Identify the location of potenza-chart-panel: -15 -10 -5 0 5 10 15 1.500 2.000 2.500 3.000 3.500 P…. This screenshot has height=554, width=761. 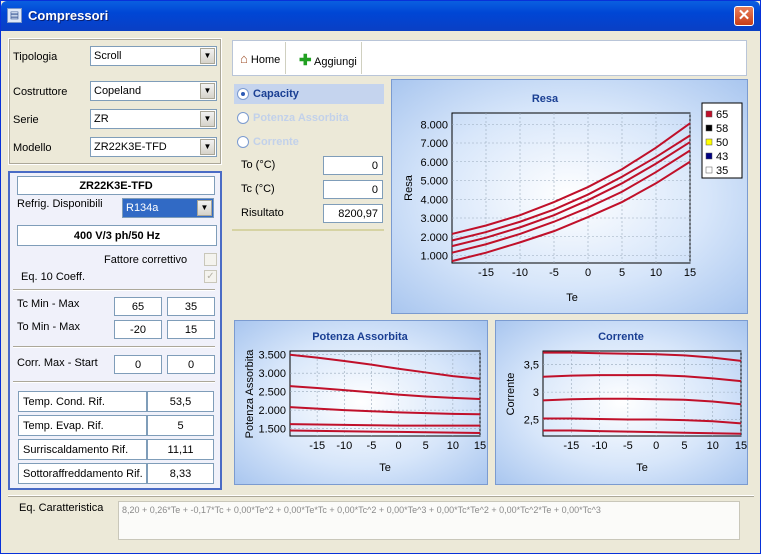
(361, 402).